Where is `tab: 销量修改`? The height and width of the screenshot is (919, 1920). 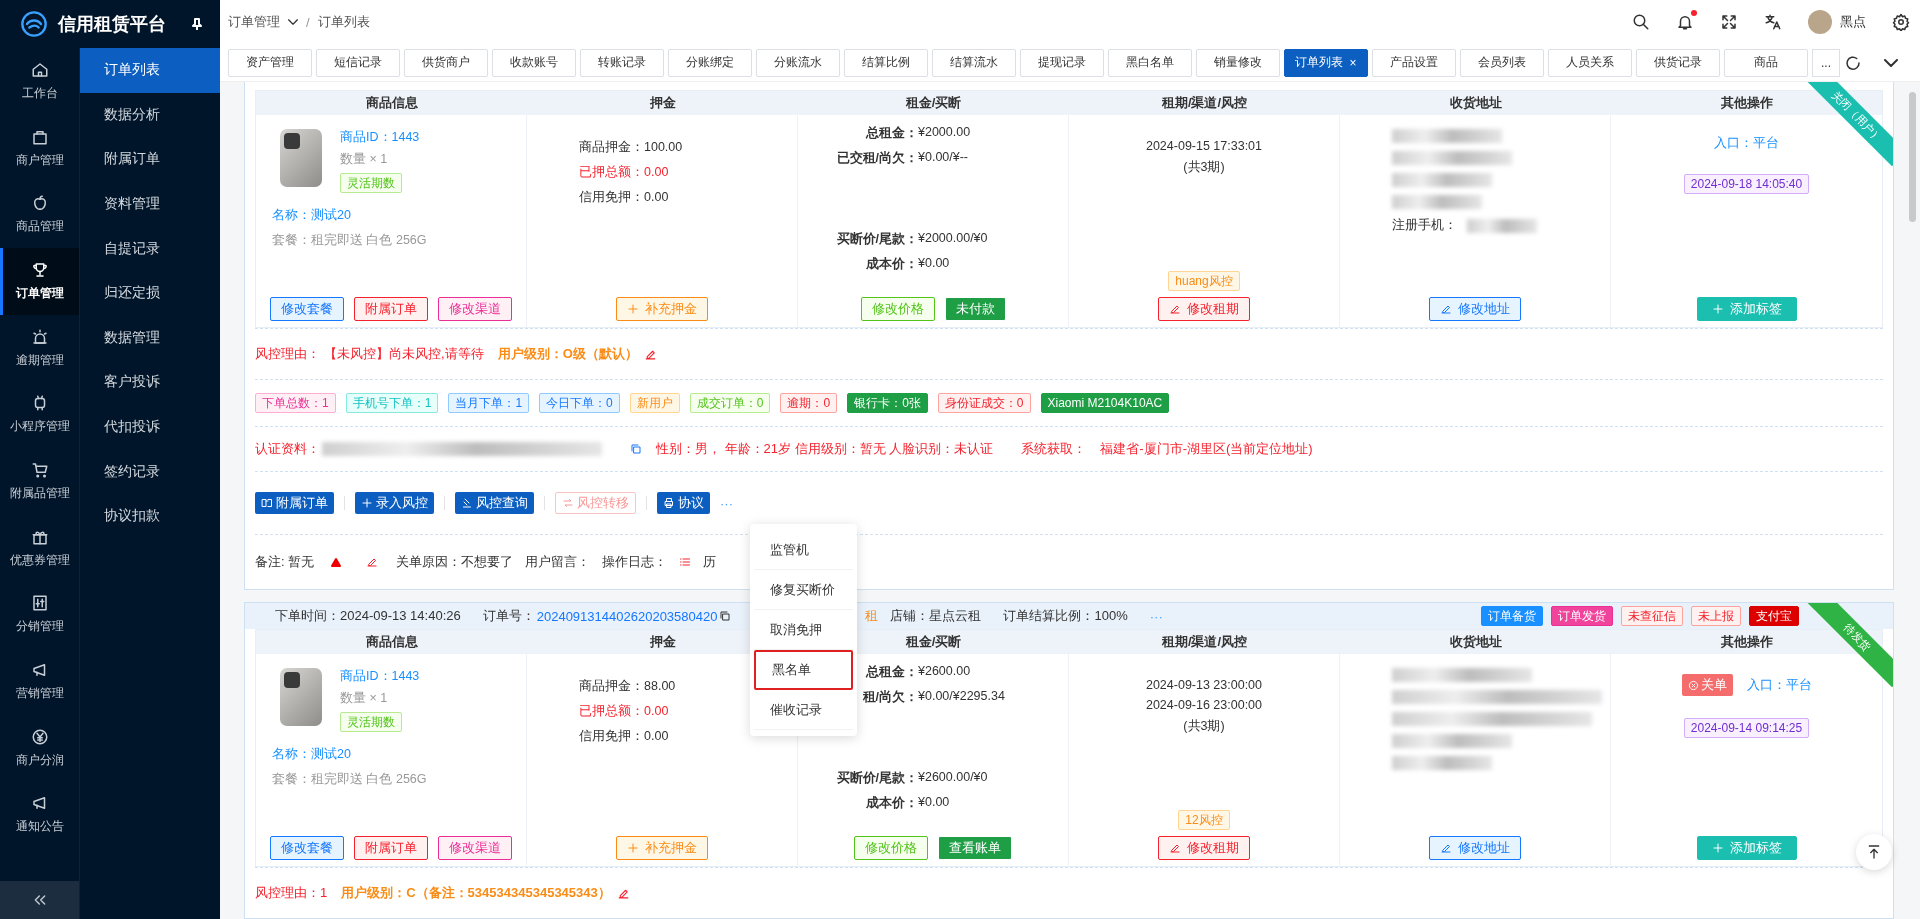 tab: 销量修改 is located at coordinates (1238, 62).